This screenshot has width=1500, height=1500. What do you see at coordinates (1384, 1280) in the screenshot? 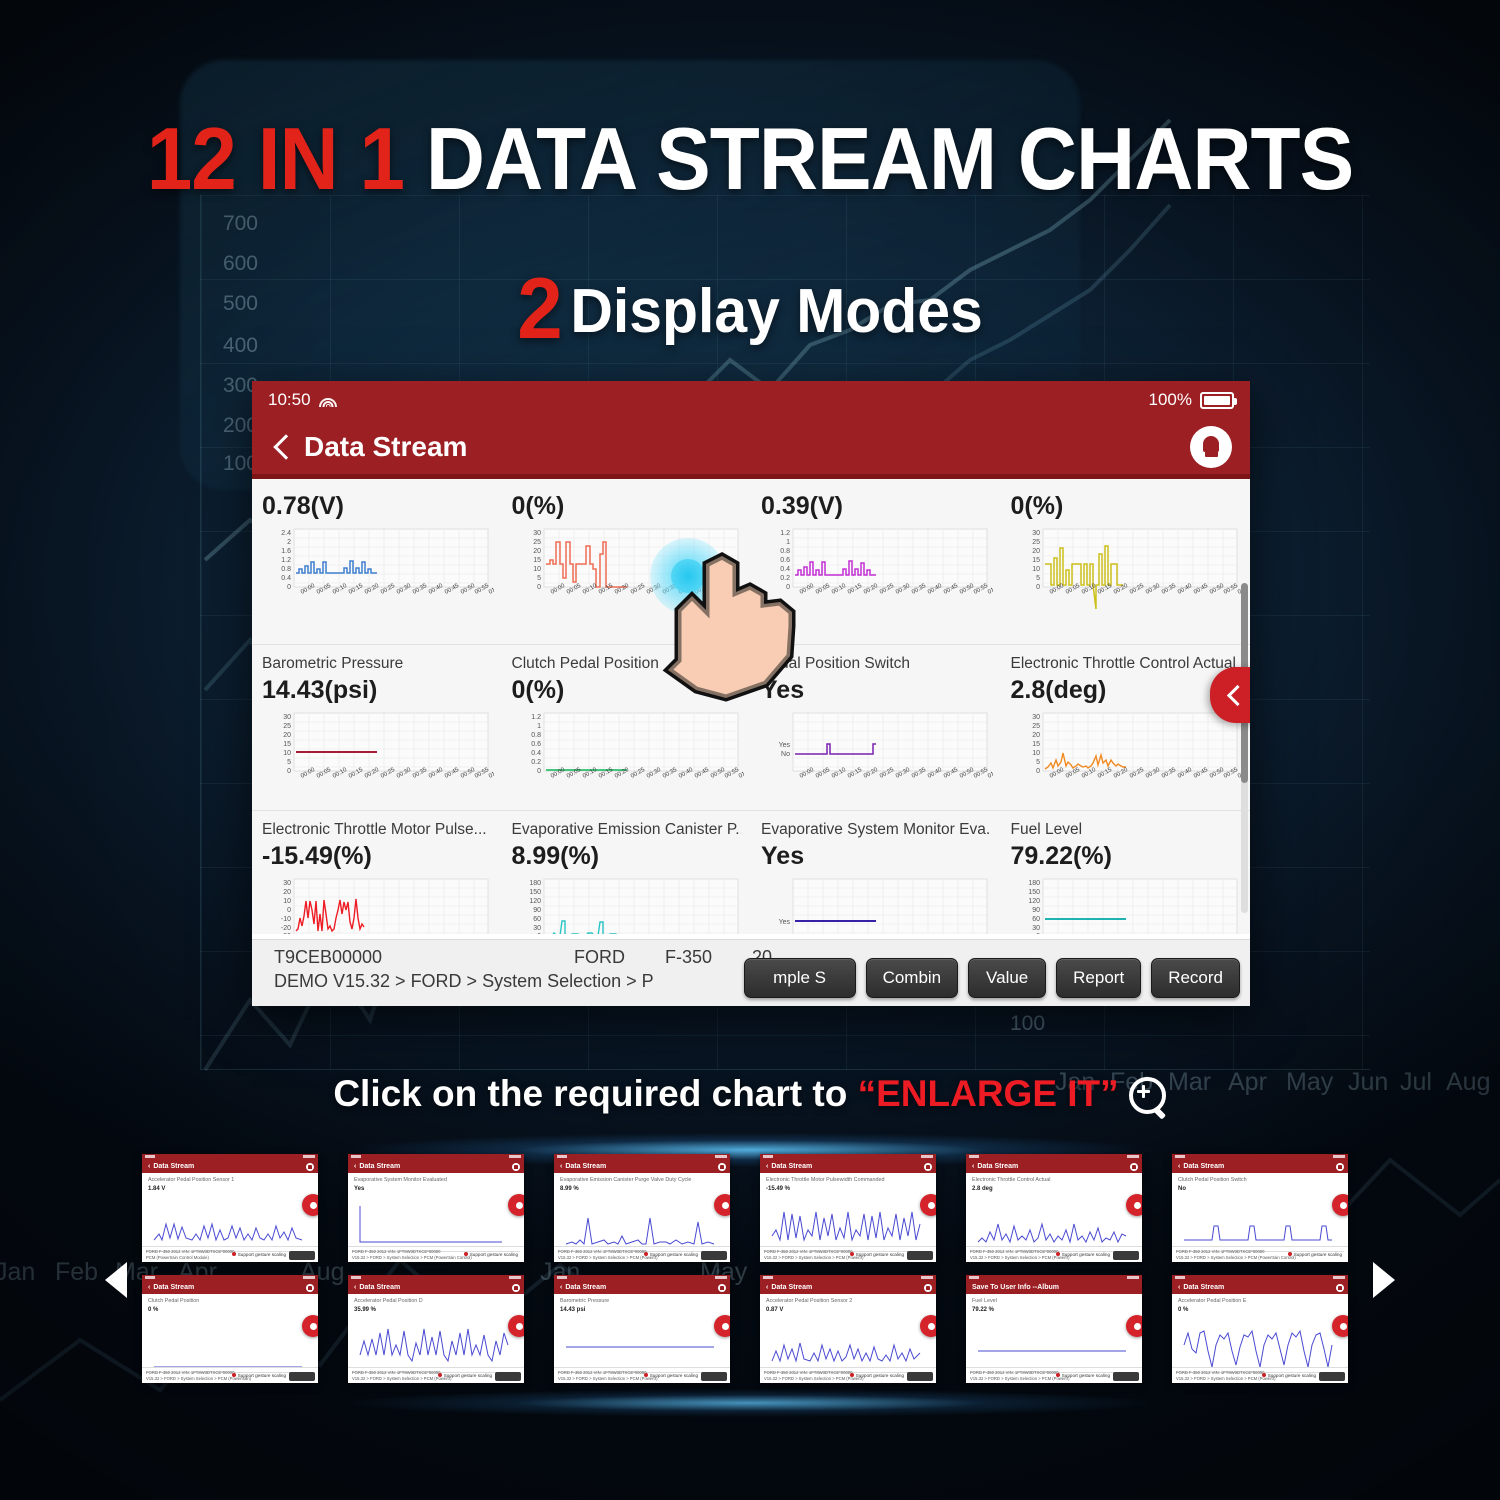
I see `carousel-next-button` at bounding box center [1384, 1280].